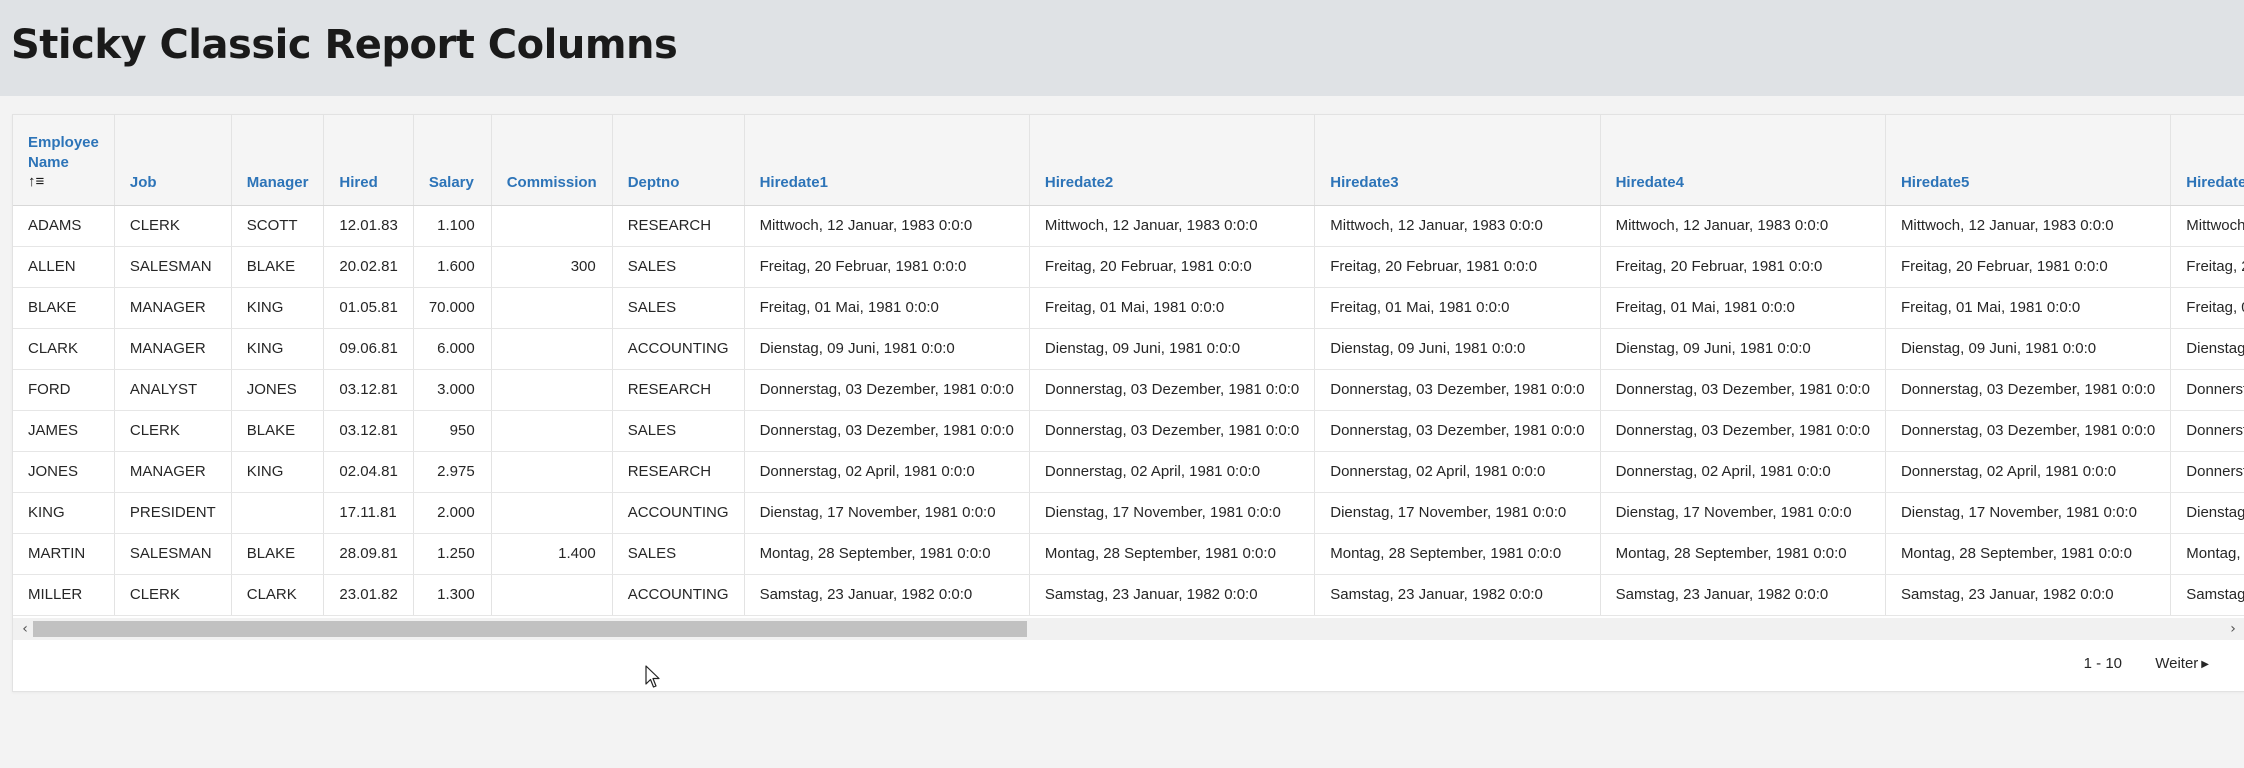 This screenshot has height=768, width=2244. What do you see at coordinates (1457, 160) in the screenshot?
I see `column-header-hiredate3: Hiredate3` at bounding box center [1457, 160].